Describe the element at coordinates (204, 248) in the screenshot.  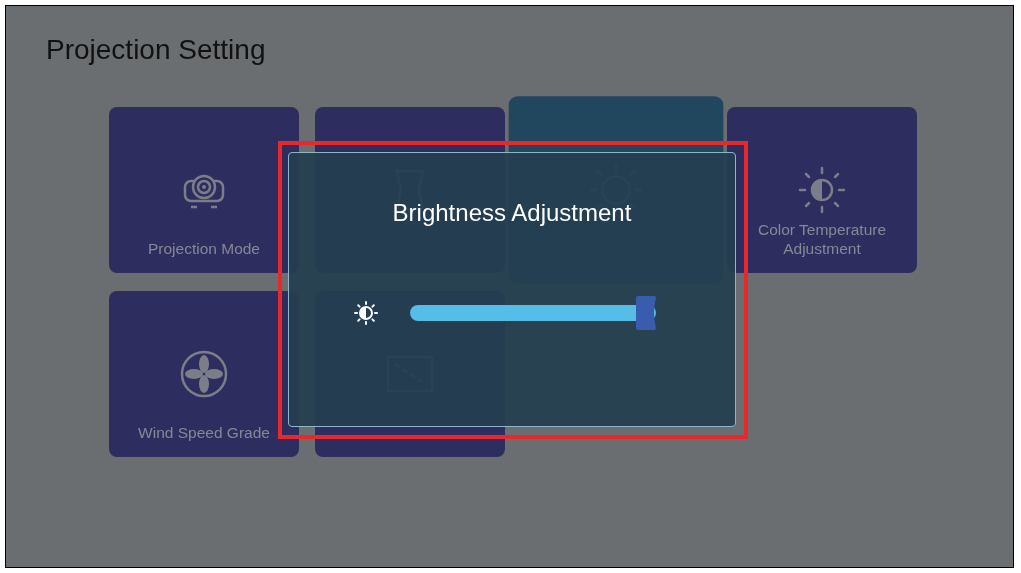
I see `tile-label: Projection Mode` at that location.